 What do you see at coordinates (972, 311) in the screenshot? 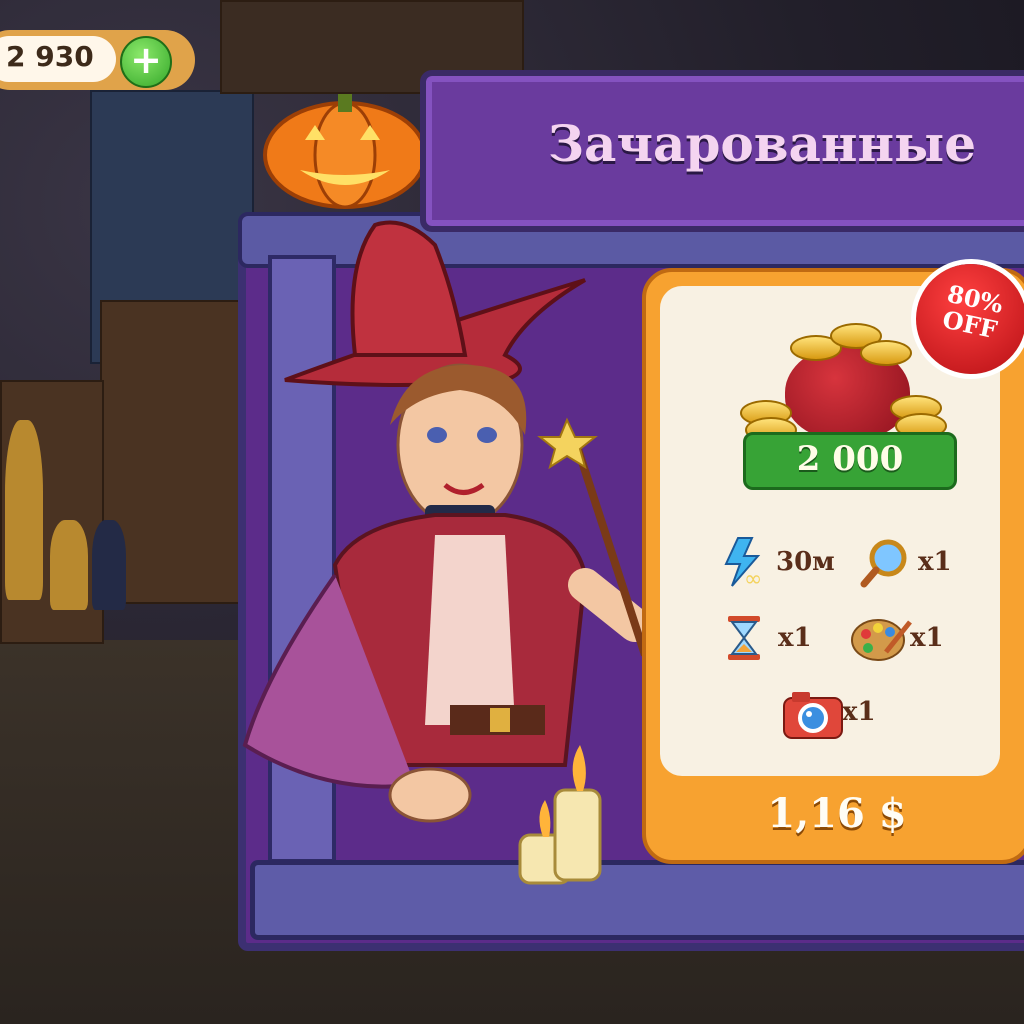
I see `sale-badge-label: 80% OFF` at bounding box center [972, 311].